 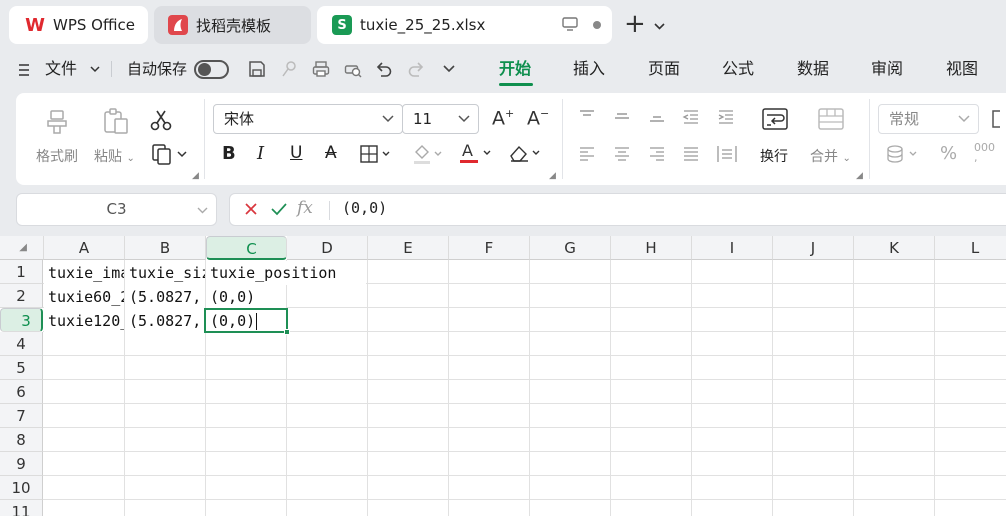 I want to click on select-all-corner: ◢, so click(x=22, y=248).